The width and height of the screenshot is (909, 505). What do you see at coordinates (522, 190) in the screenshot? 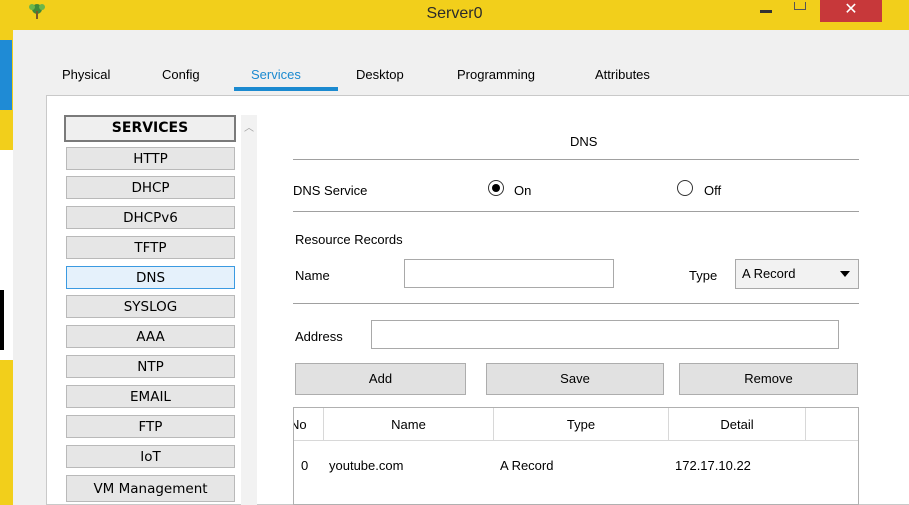
I see `dns-on-label: On` at bounding box center [522, 190].